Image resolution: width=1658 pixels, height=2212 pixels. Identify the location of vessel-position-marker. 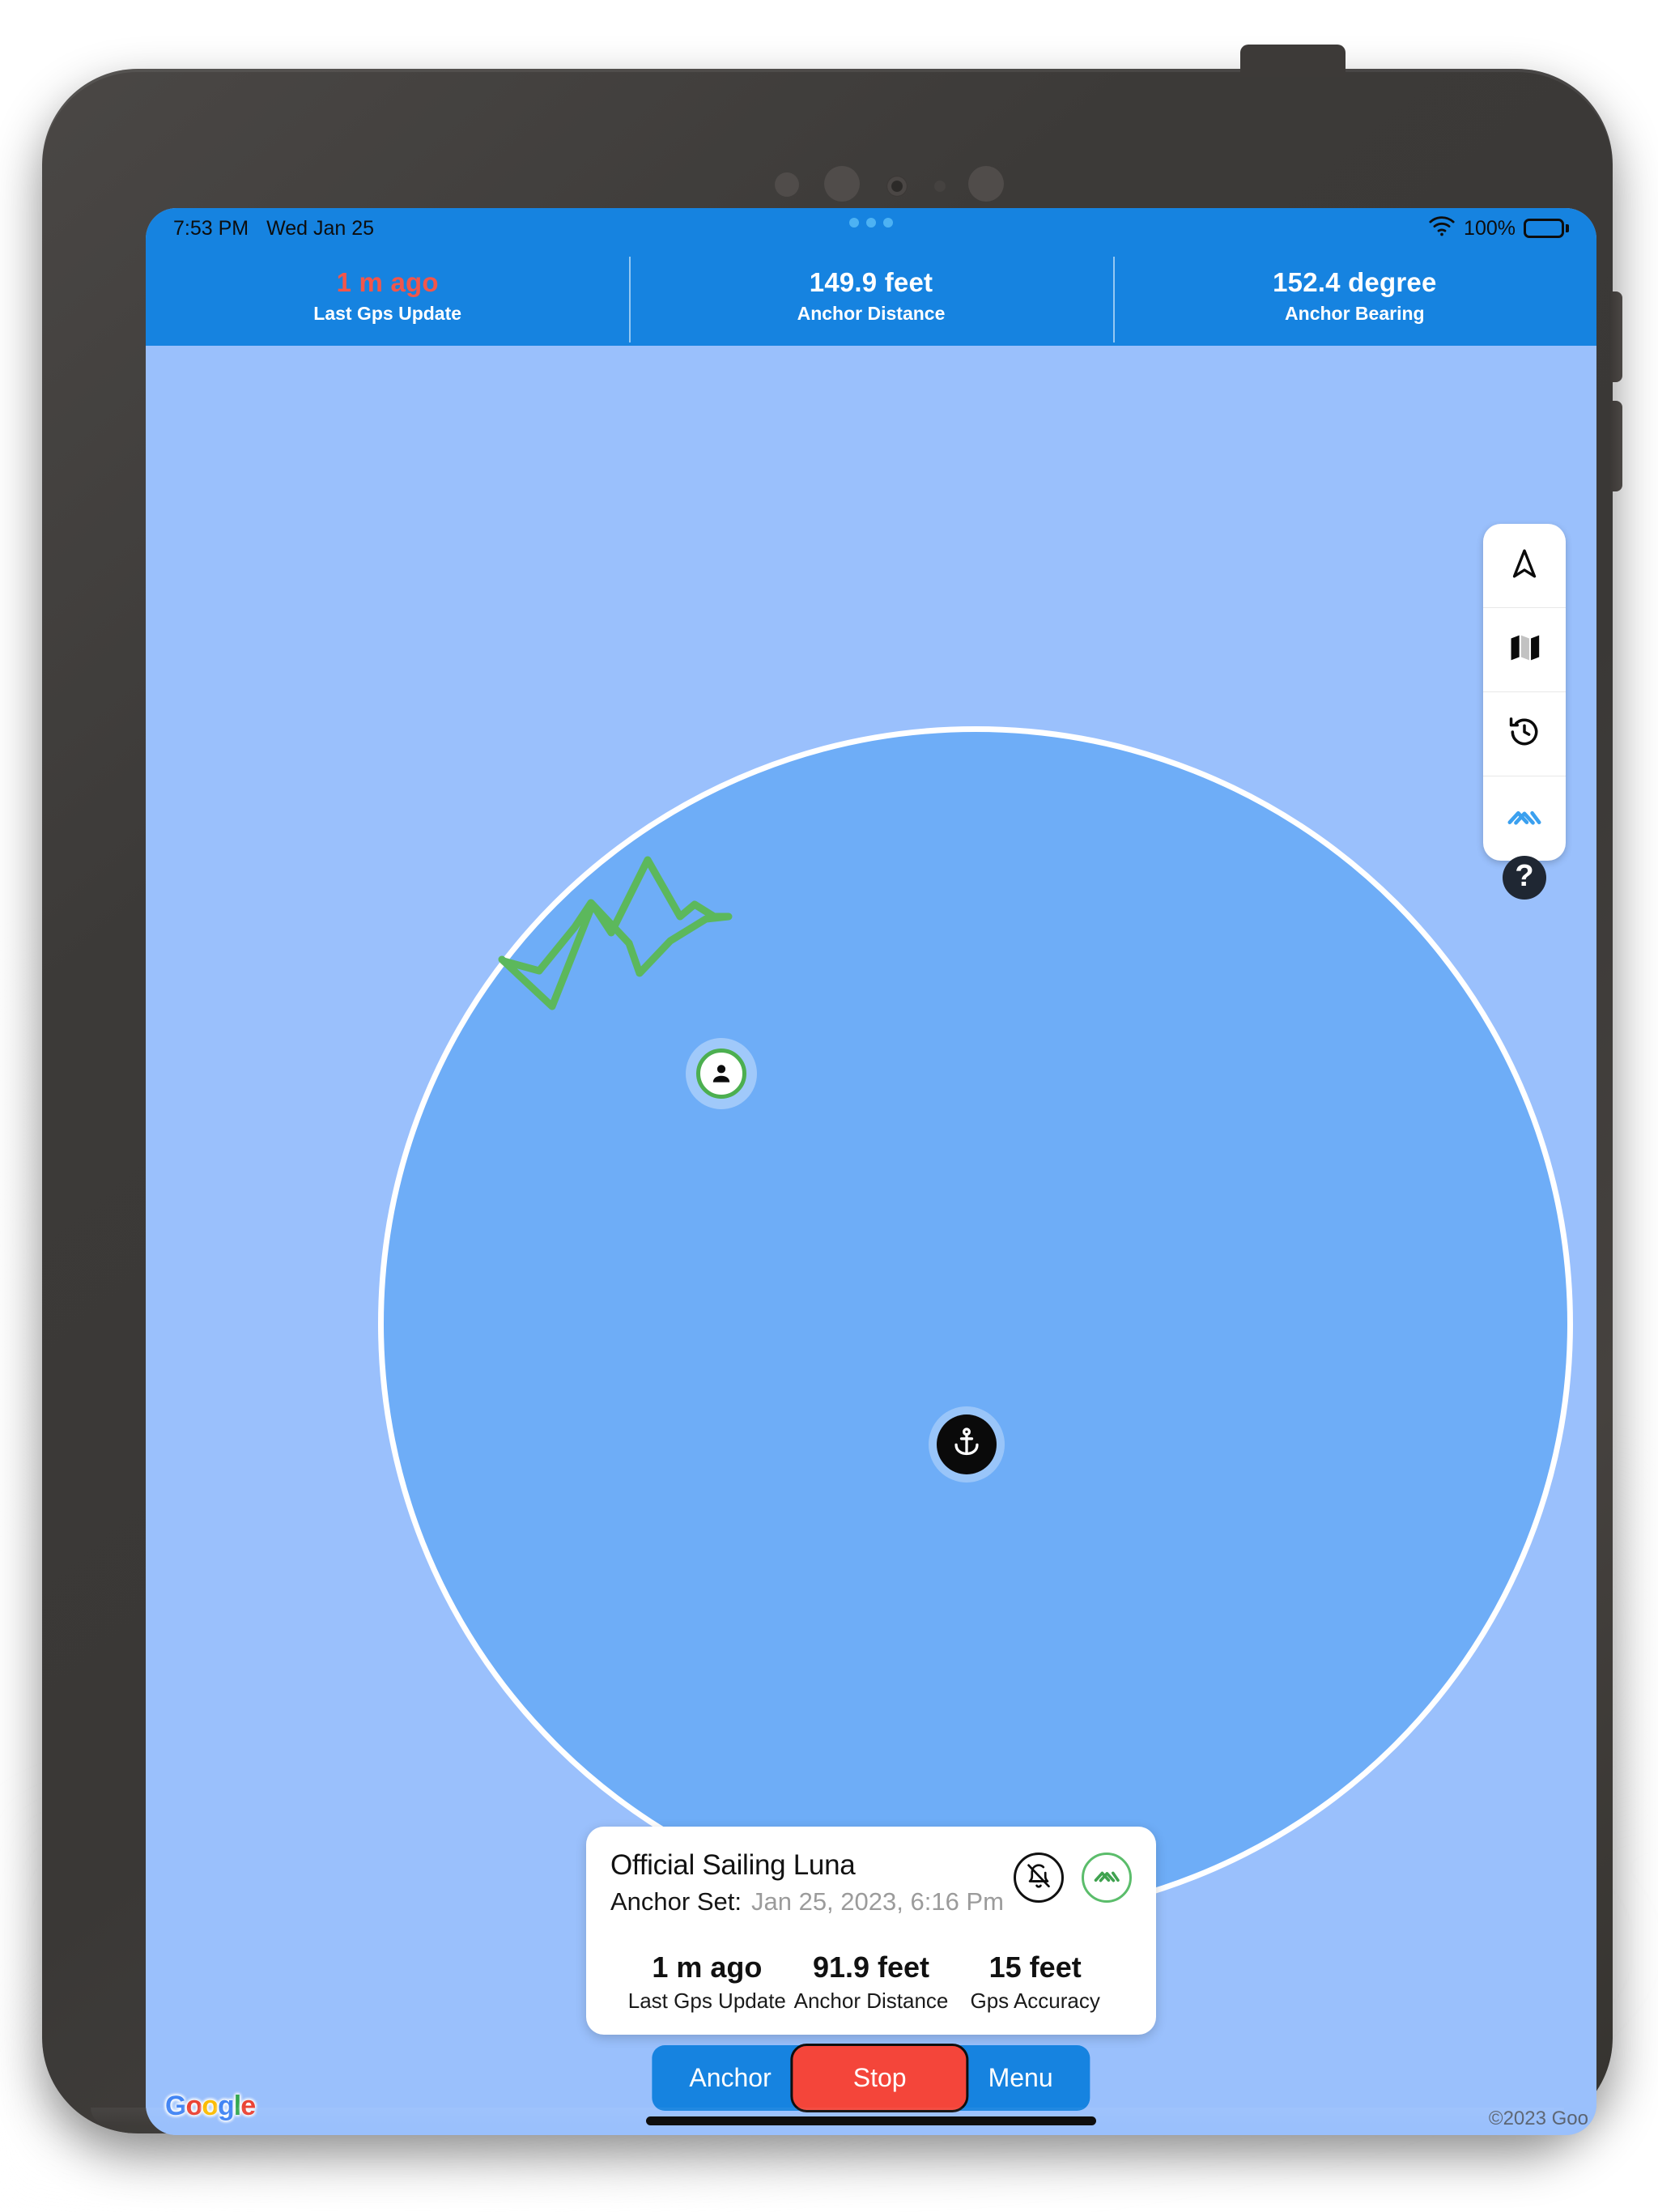
(721, 1073).